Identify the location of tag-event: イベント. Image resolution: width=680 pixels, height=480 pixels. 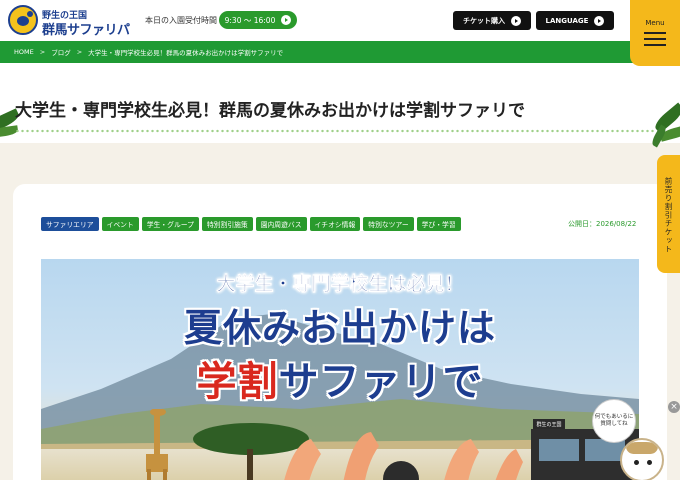
(120, 224).